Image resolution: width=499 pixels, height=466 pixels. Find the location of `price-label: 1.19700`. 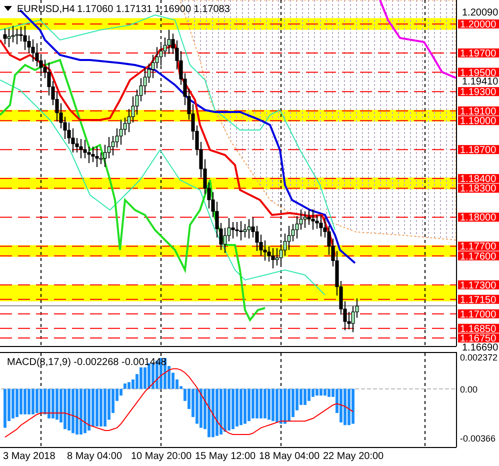

price-label: 1.19700 is located at coordinates (478, 54).